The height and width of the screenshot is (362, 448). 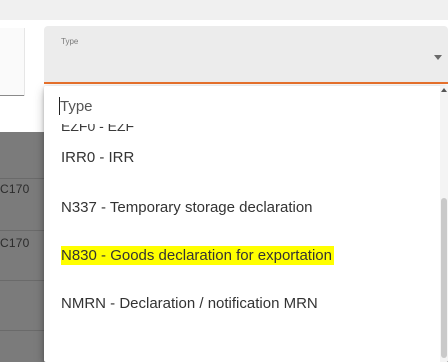 What do you see at coordinates (59, 106) in the screenshot?
I see `text-cursor` at bounding box center [59, 106].